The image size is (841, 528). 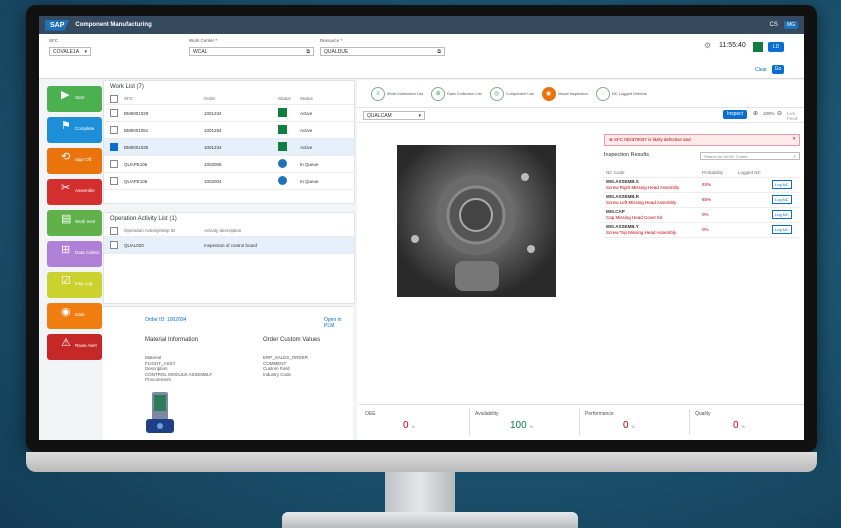 I want to click on user-button: LD, so click(x=776, y=47).